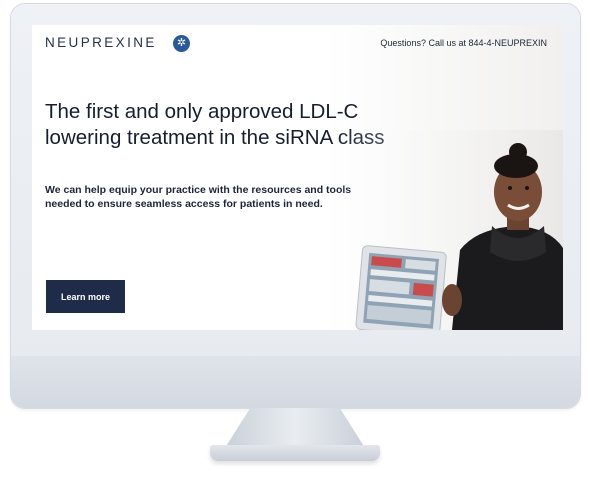 This screenshot has width=589, height=480. What do you see at coordinates (295, 382) in the screenshot?
I see `monitor-chin` at bounding box center [295, 382].